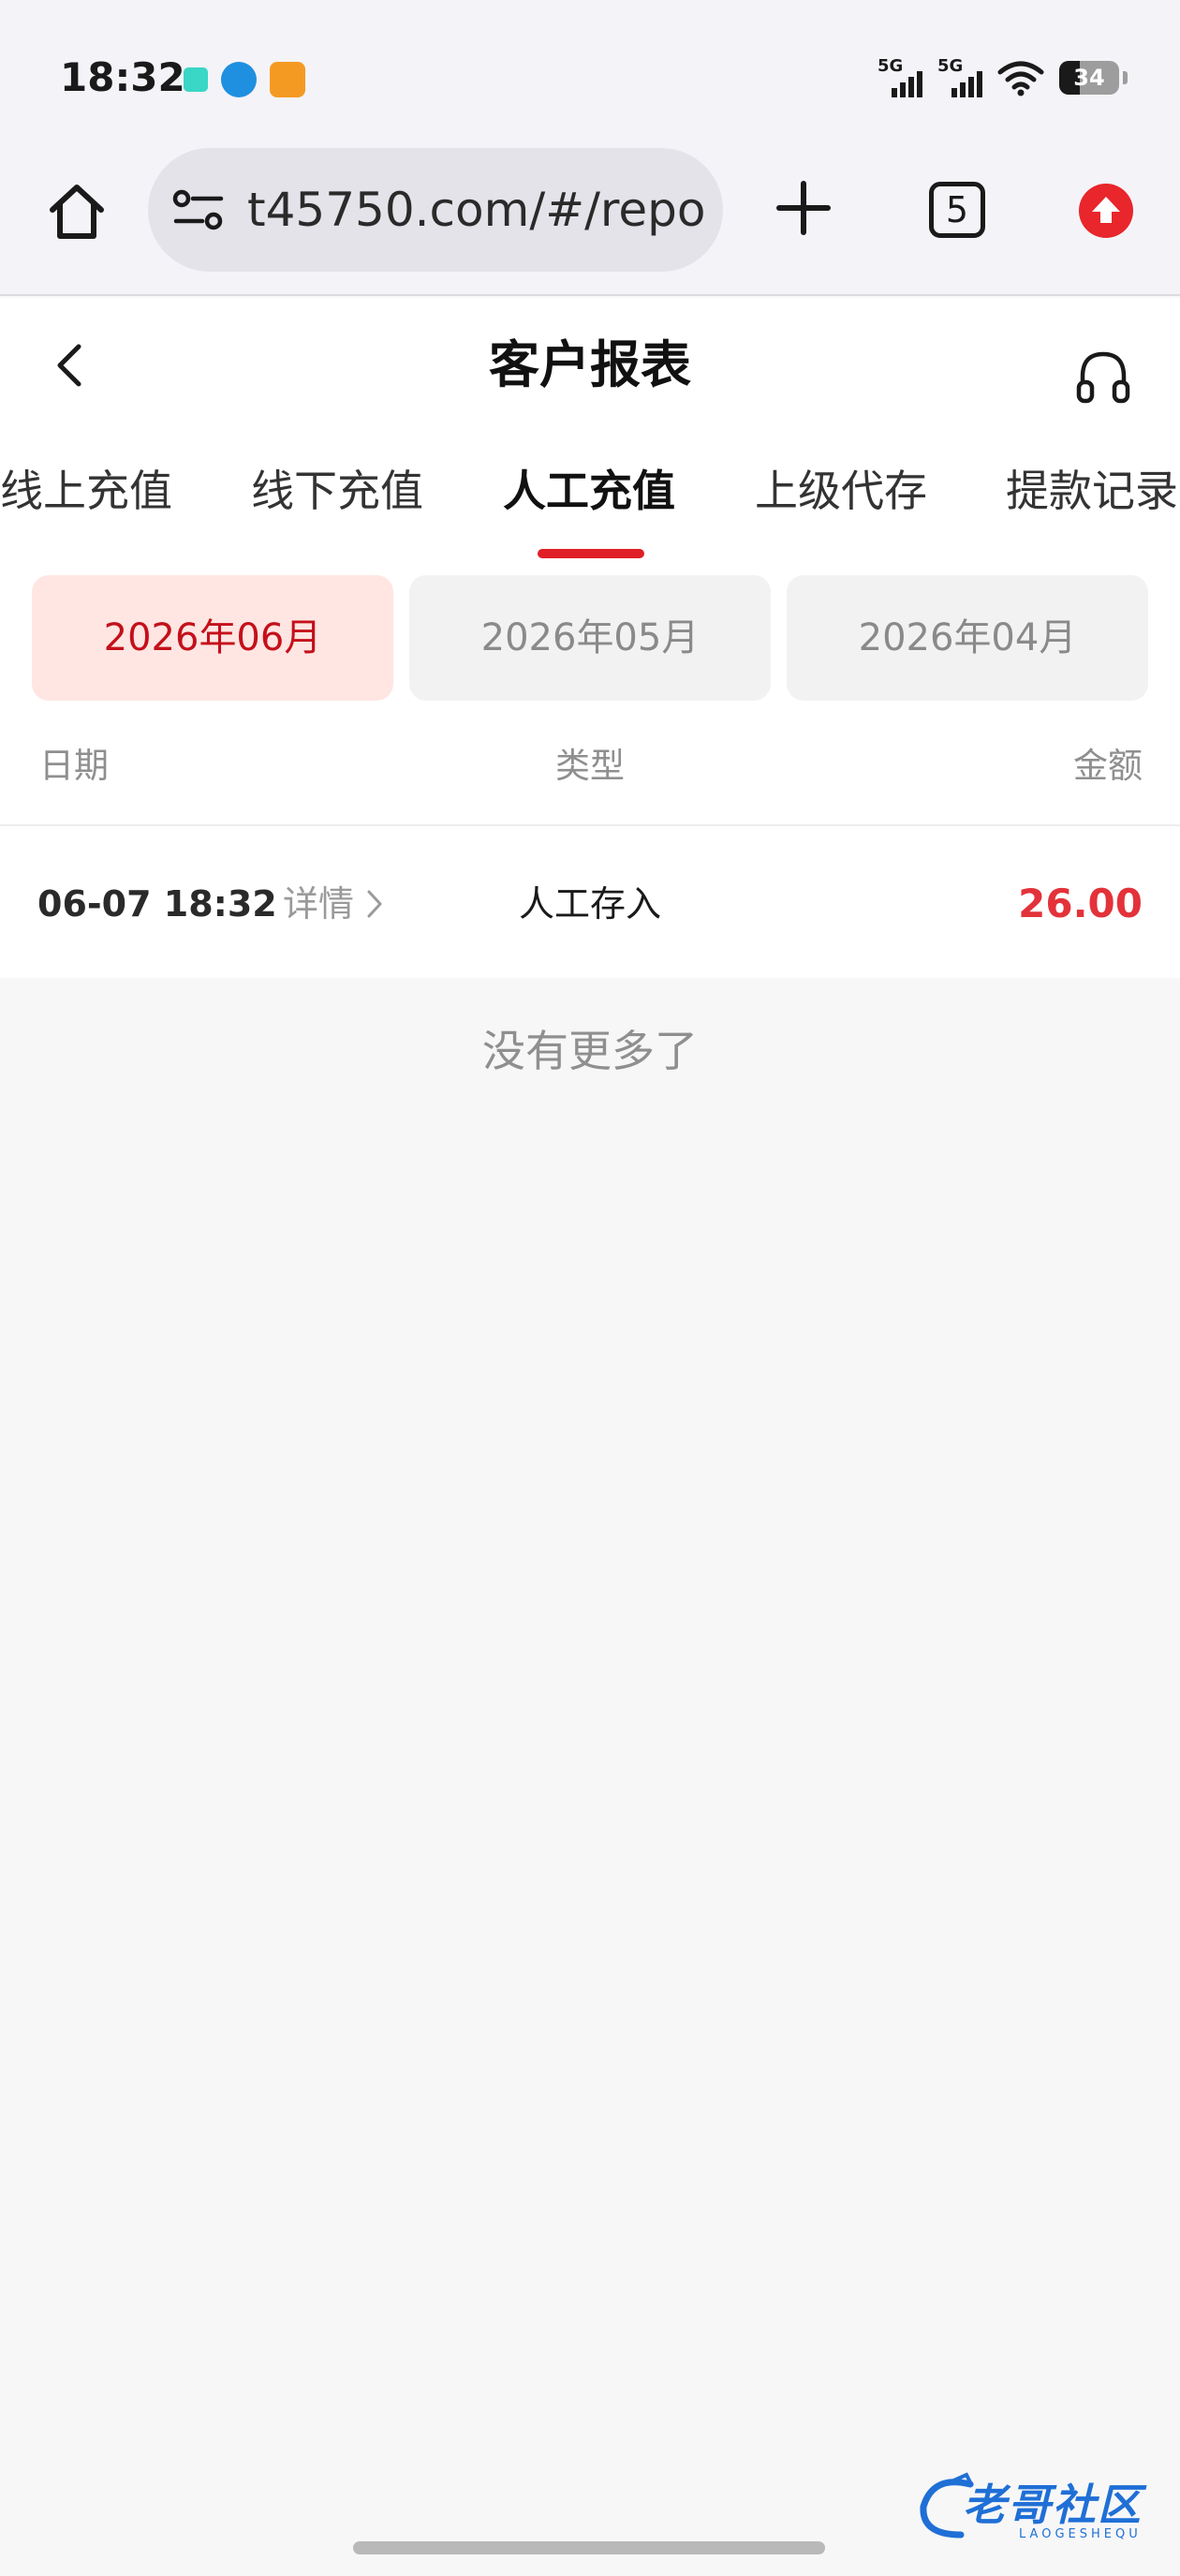  I want to click on browser-toolbar: t45750.com/#/repor 5, so click(590, 219).